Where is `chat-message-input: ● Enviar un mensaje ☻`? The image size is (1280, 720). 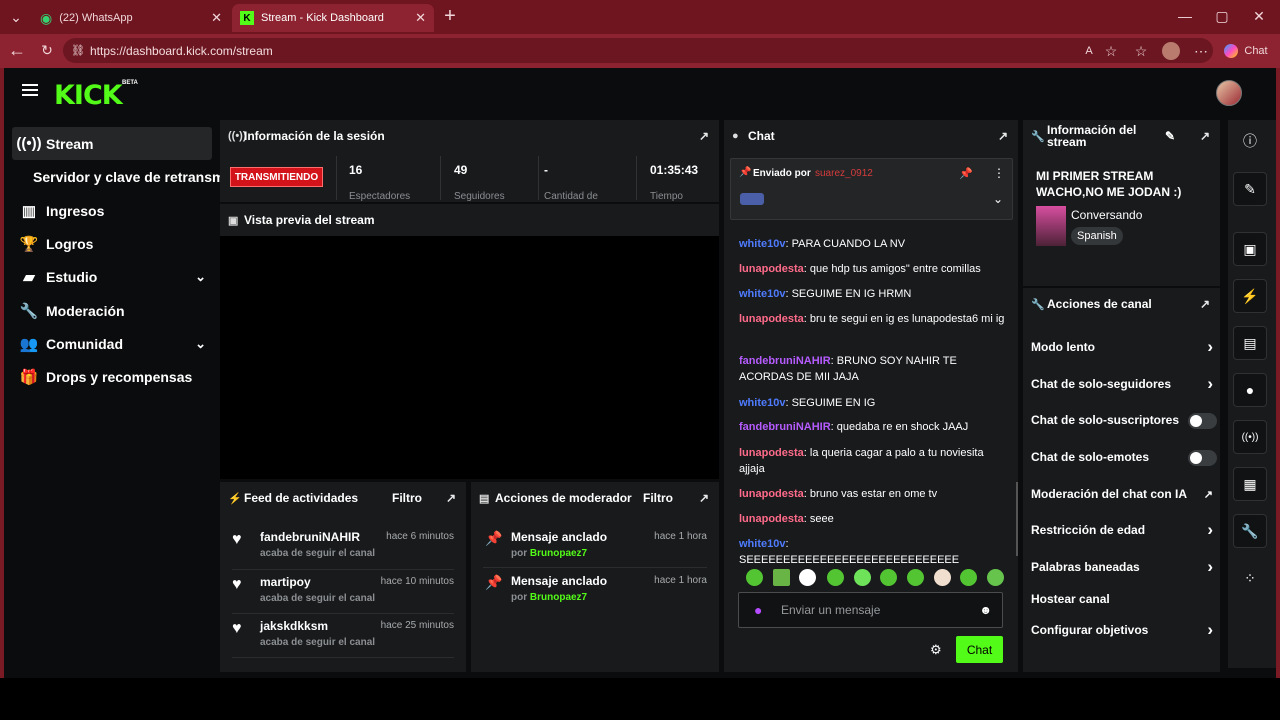 chat-message-input: ● Enviar un mensaje ☻ is located at coordinates (870, 610).